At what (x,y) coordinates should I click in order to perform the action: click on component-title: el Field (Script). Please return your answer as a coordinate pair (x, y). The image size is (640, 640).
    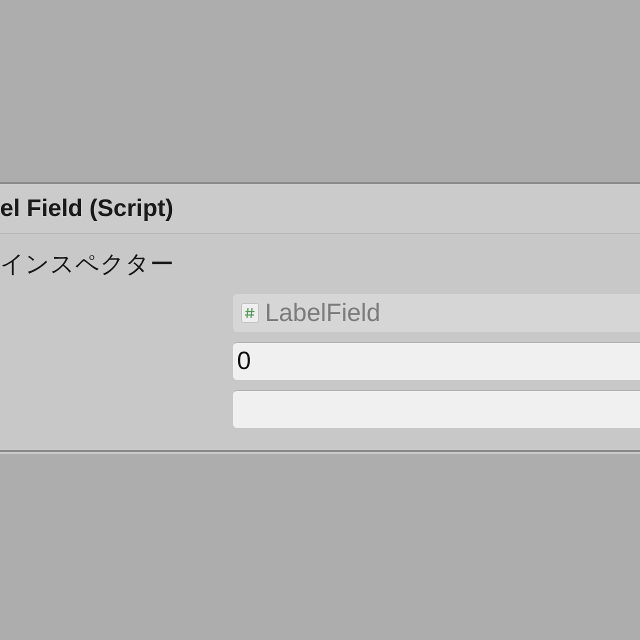
    Looking at the image, I should click on (87, 209).